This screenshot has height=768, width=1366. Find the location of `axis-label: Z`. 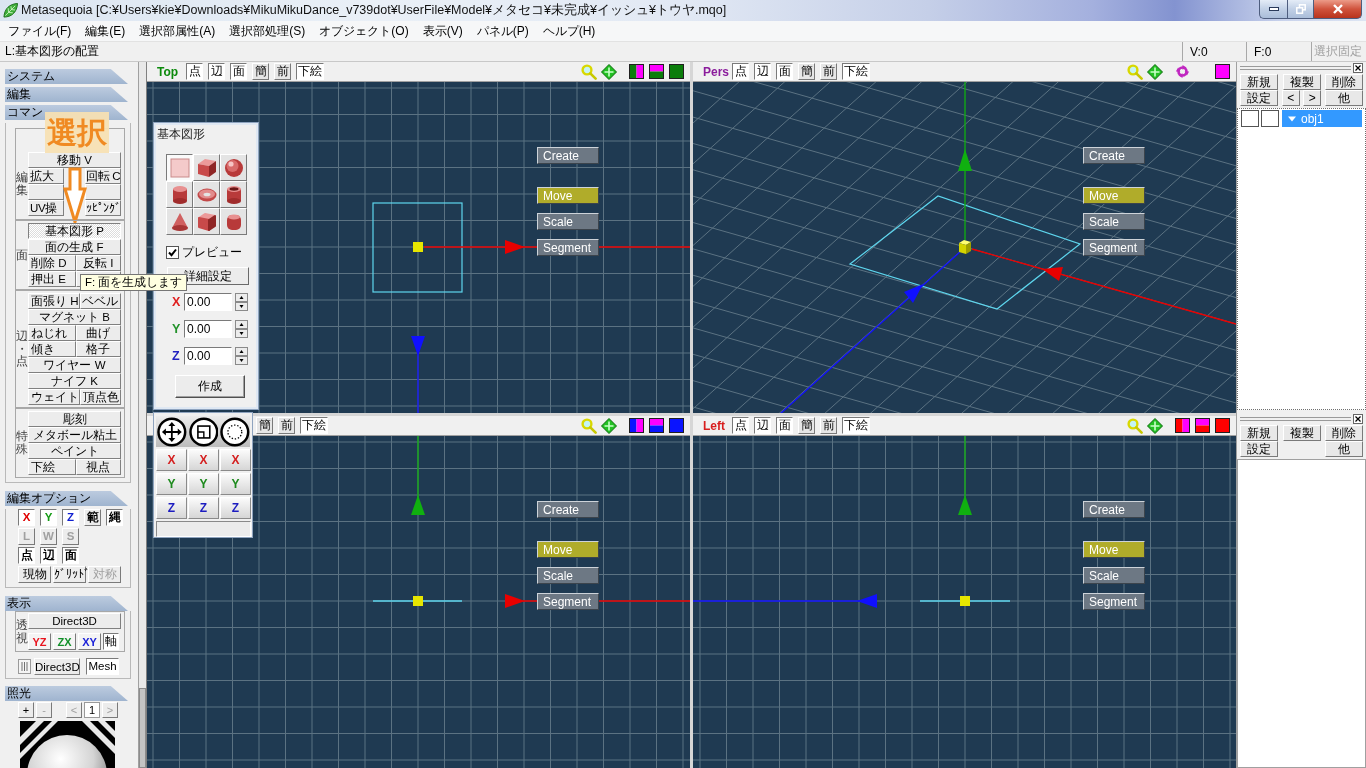

axis-label: Z is located at coordinates (176, 356).